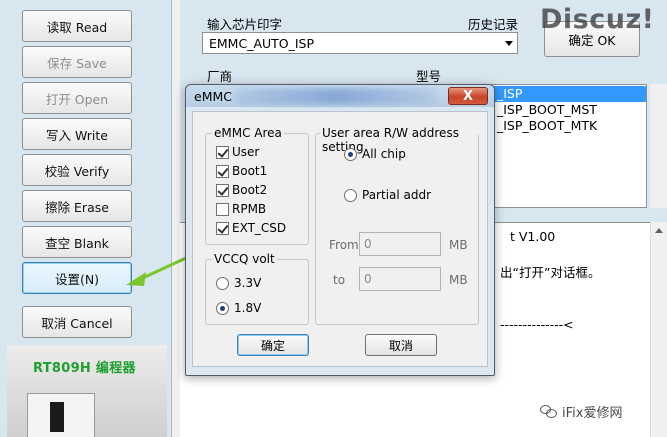  What do you see at coordinates (429, 76) in the screenshot?
I see `model-label: 型号` at bounding box center [429, 76].